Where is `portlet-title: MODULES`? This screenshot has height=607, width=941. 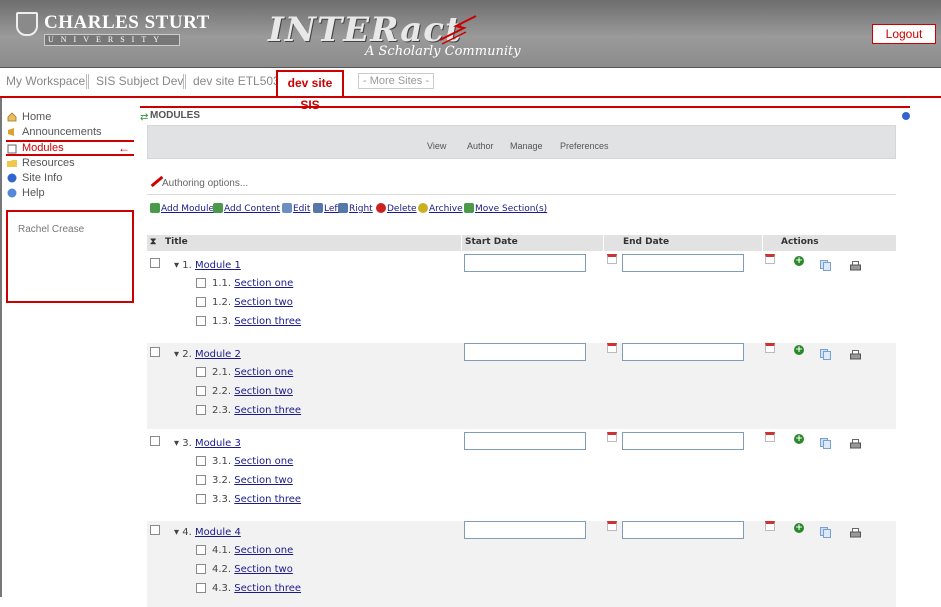
portlet-title: MODULES is located at coordinates (175, 115).